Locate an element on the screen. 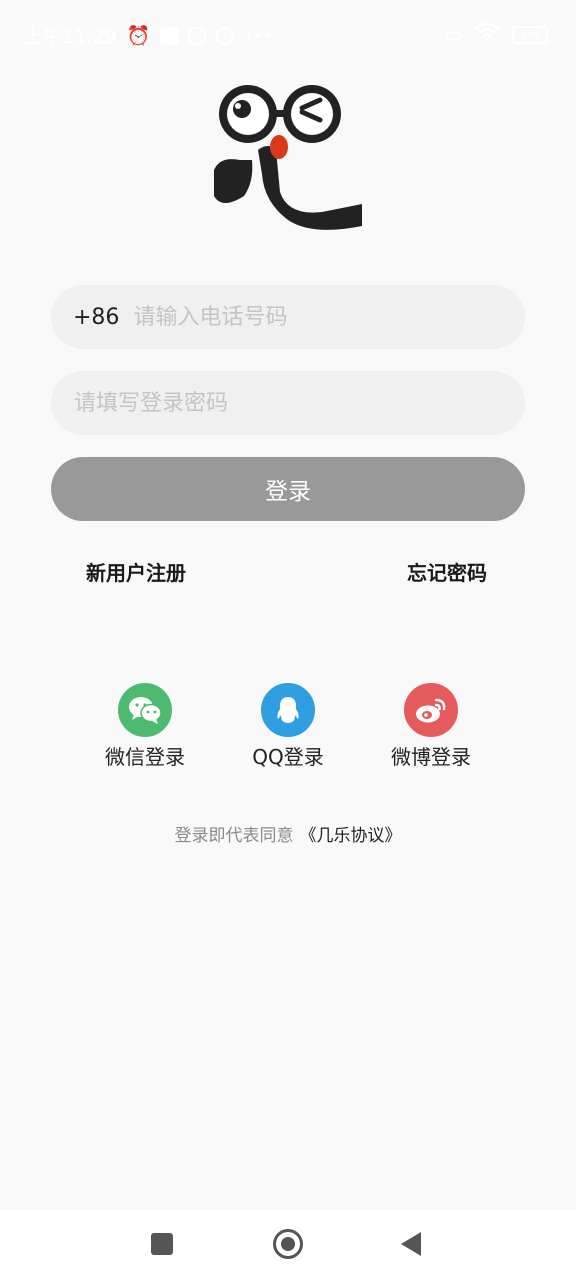 The width and height of the screenshot is (576, 1280). country-code: +86 is located at coordinates (96, 317).